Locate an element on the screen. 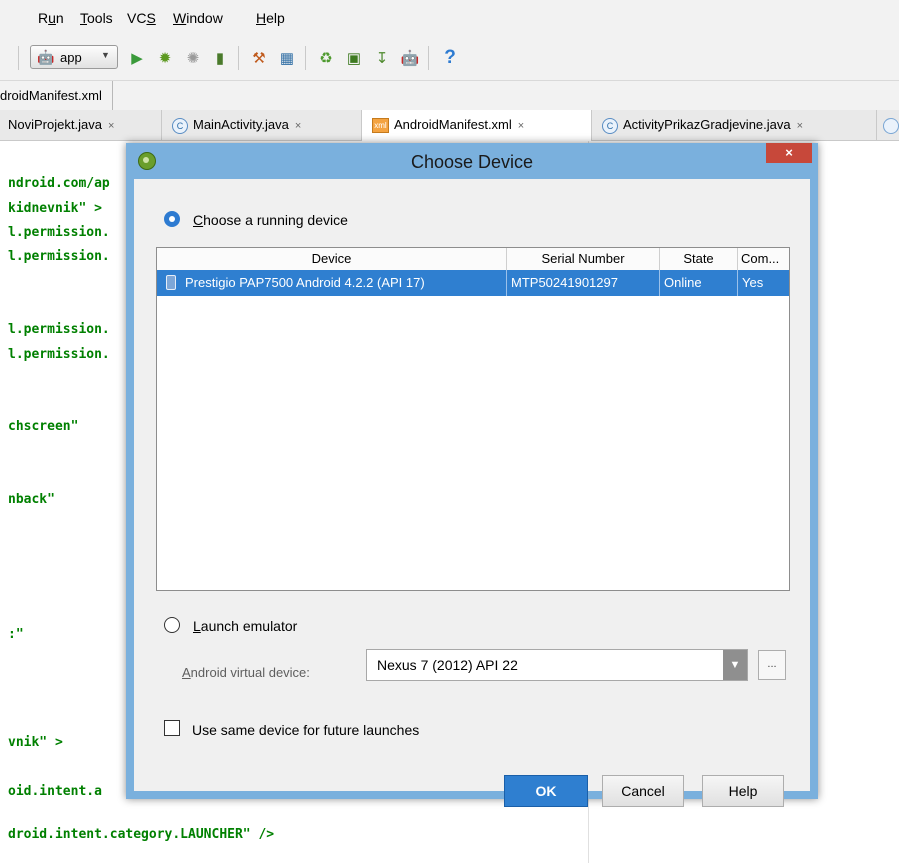 This screenshot has width=899, height=863. tab-noviprojekt: NoviProjekt.java × is located at coordinates (81, 125).